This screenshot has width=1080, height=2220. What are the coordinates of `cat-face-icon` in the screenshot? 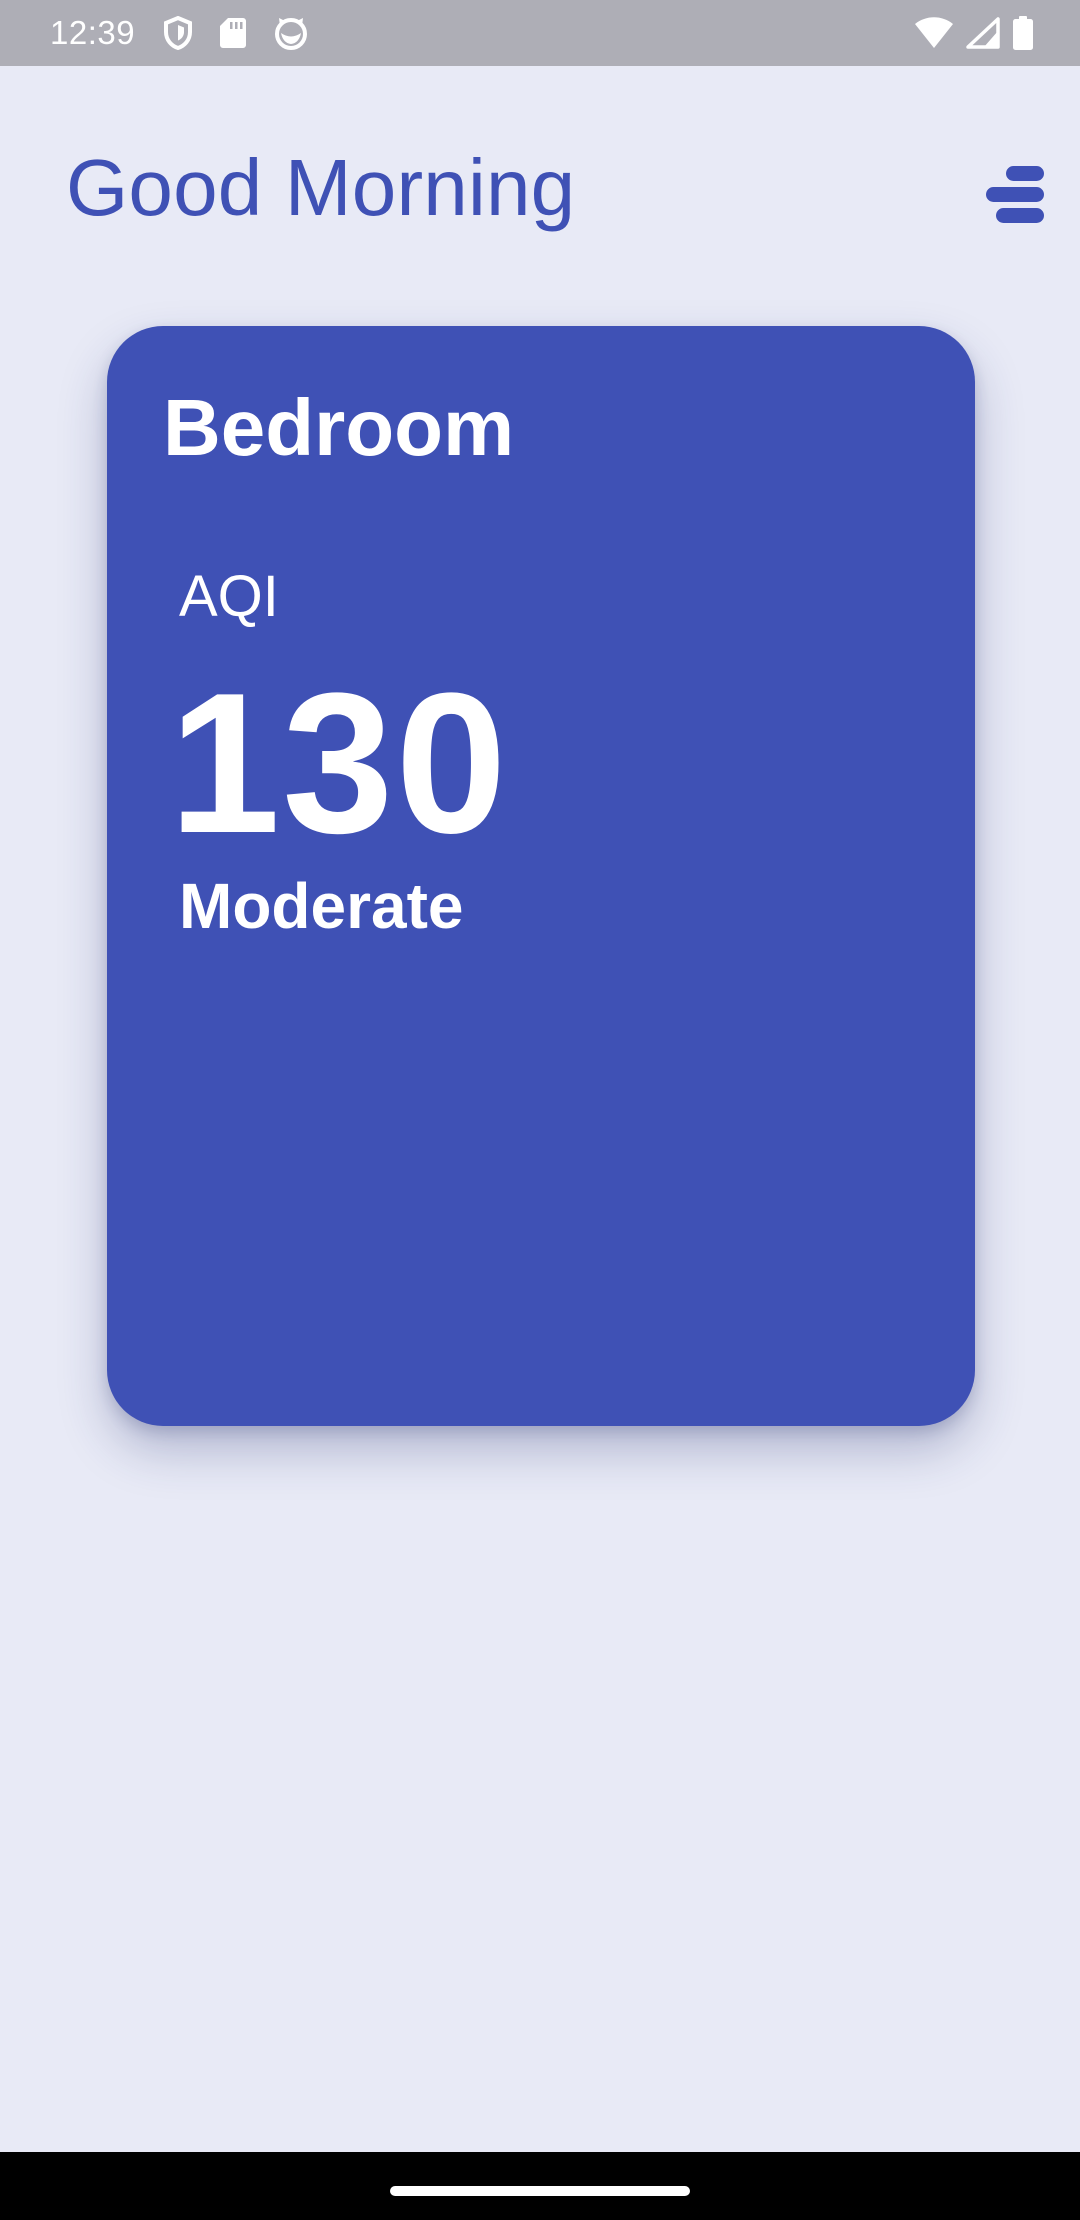 It's located at (291, 34).